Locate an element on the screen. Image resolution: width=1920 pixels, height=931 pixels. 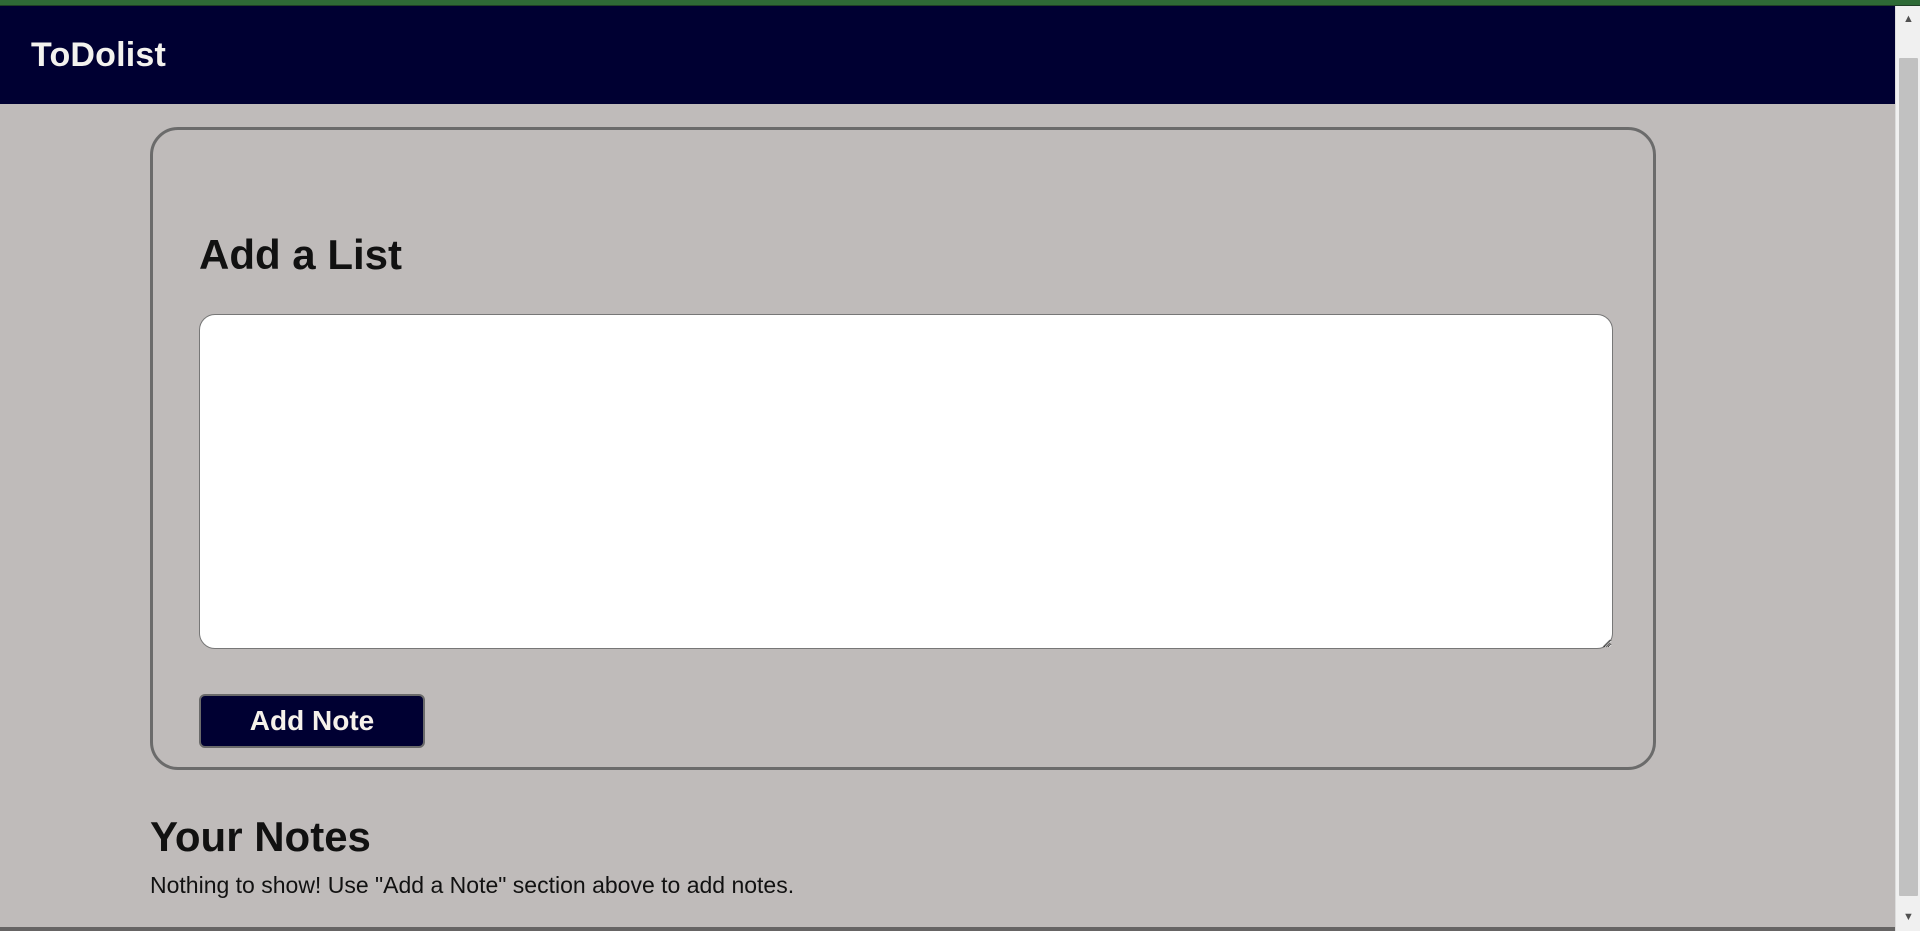
chevron-down-icon: ▼ is located at coordinates (1908, 917).